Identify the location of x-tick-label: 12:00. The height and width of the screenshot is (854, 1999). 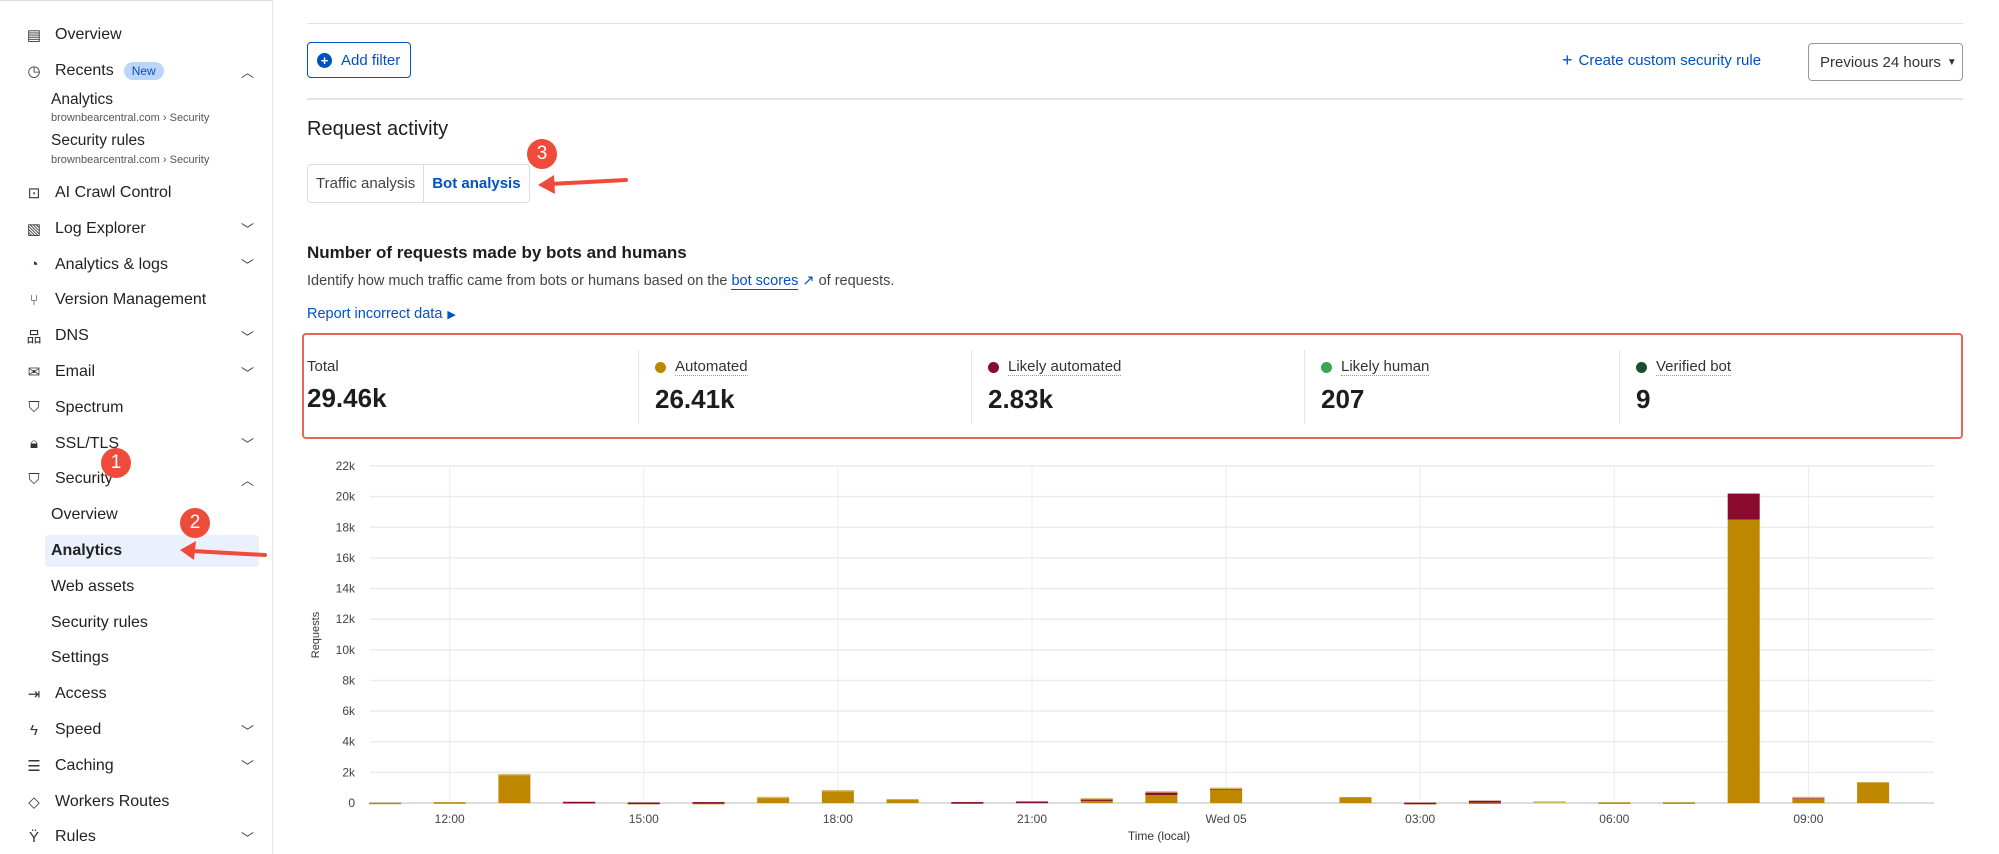
(450, 819).